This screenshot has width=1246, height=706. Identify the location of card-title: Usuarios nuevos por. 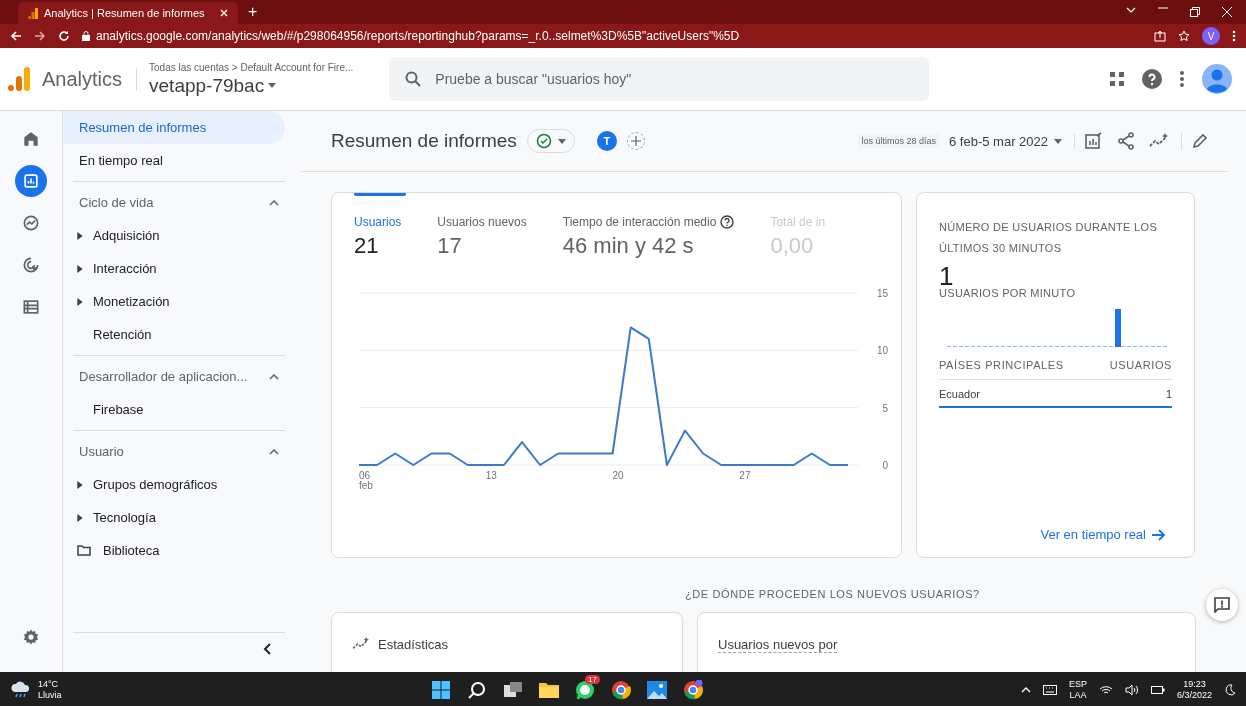
(778, 645).